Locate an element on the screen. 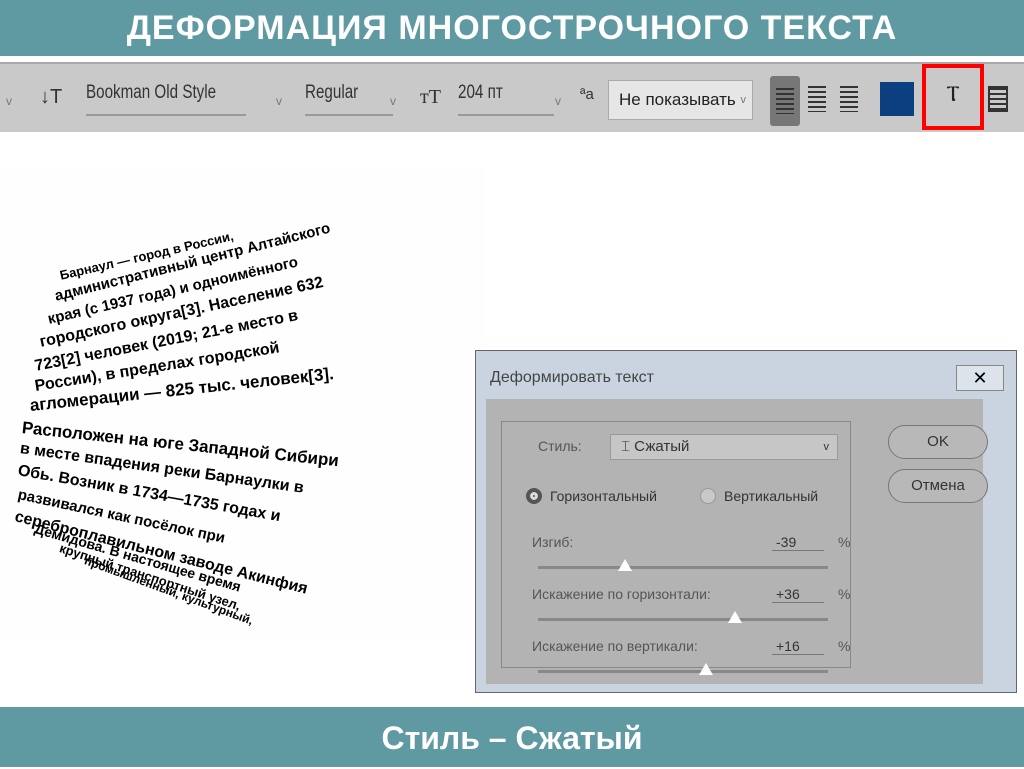  hdist-unit: % is located at coordinates (844, 594).